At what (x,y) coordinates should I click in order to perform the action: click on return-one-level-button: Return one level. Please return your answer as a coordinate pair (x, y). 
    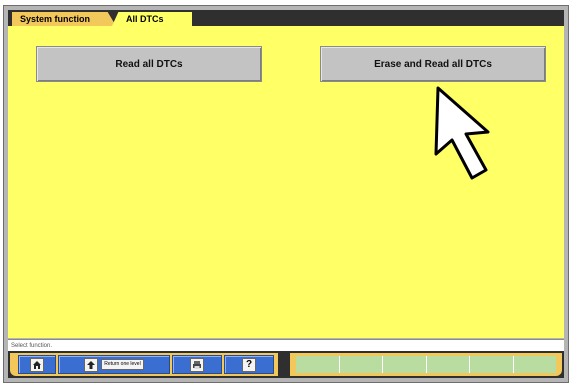
    Looking at the image, I should click on (114, 364).